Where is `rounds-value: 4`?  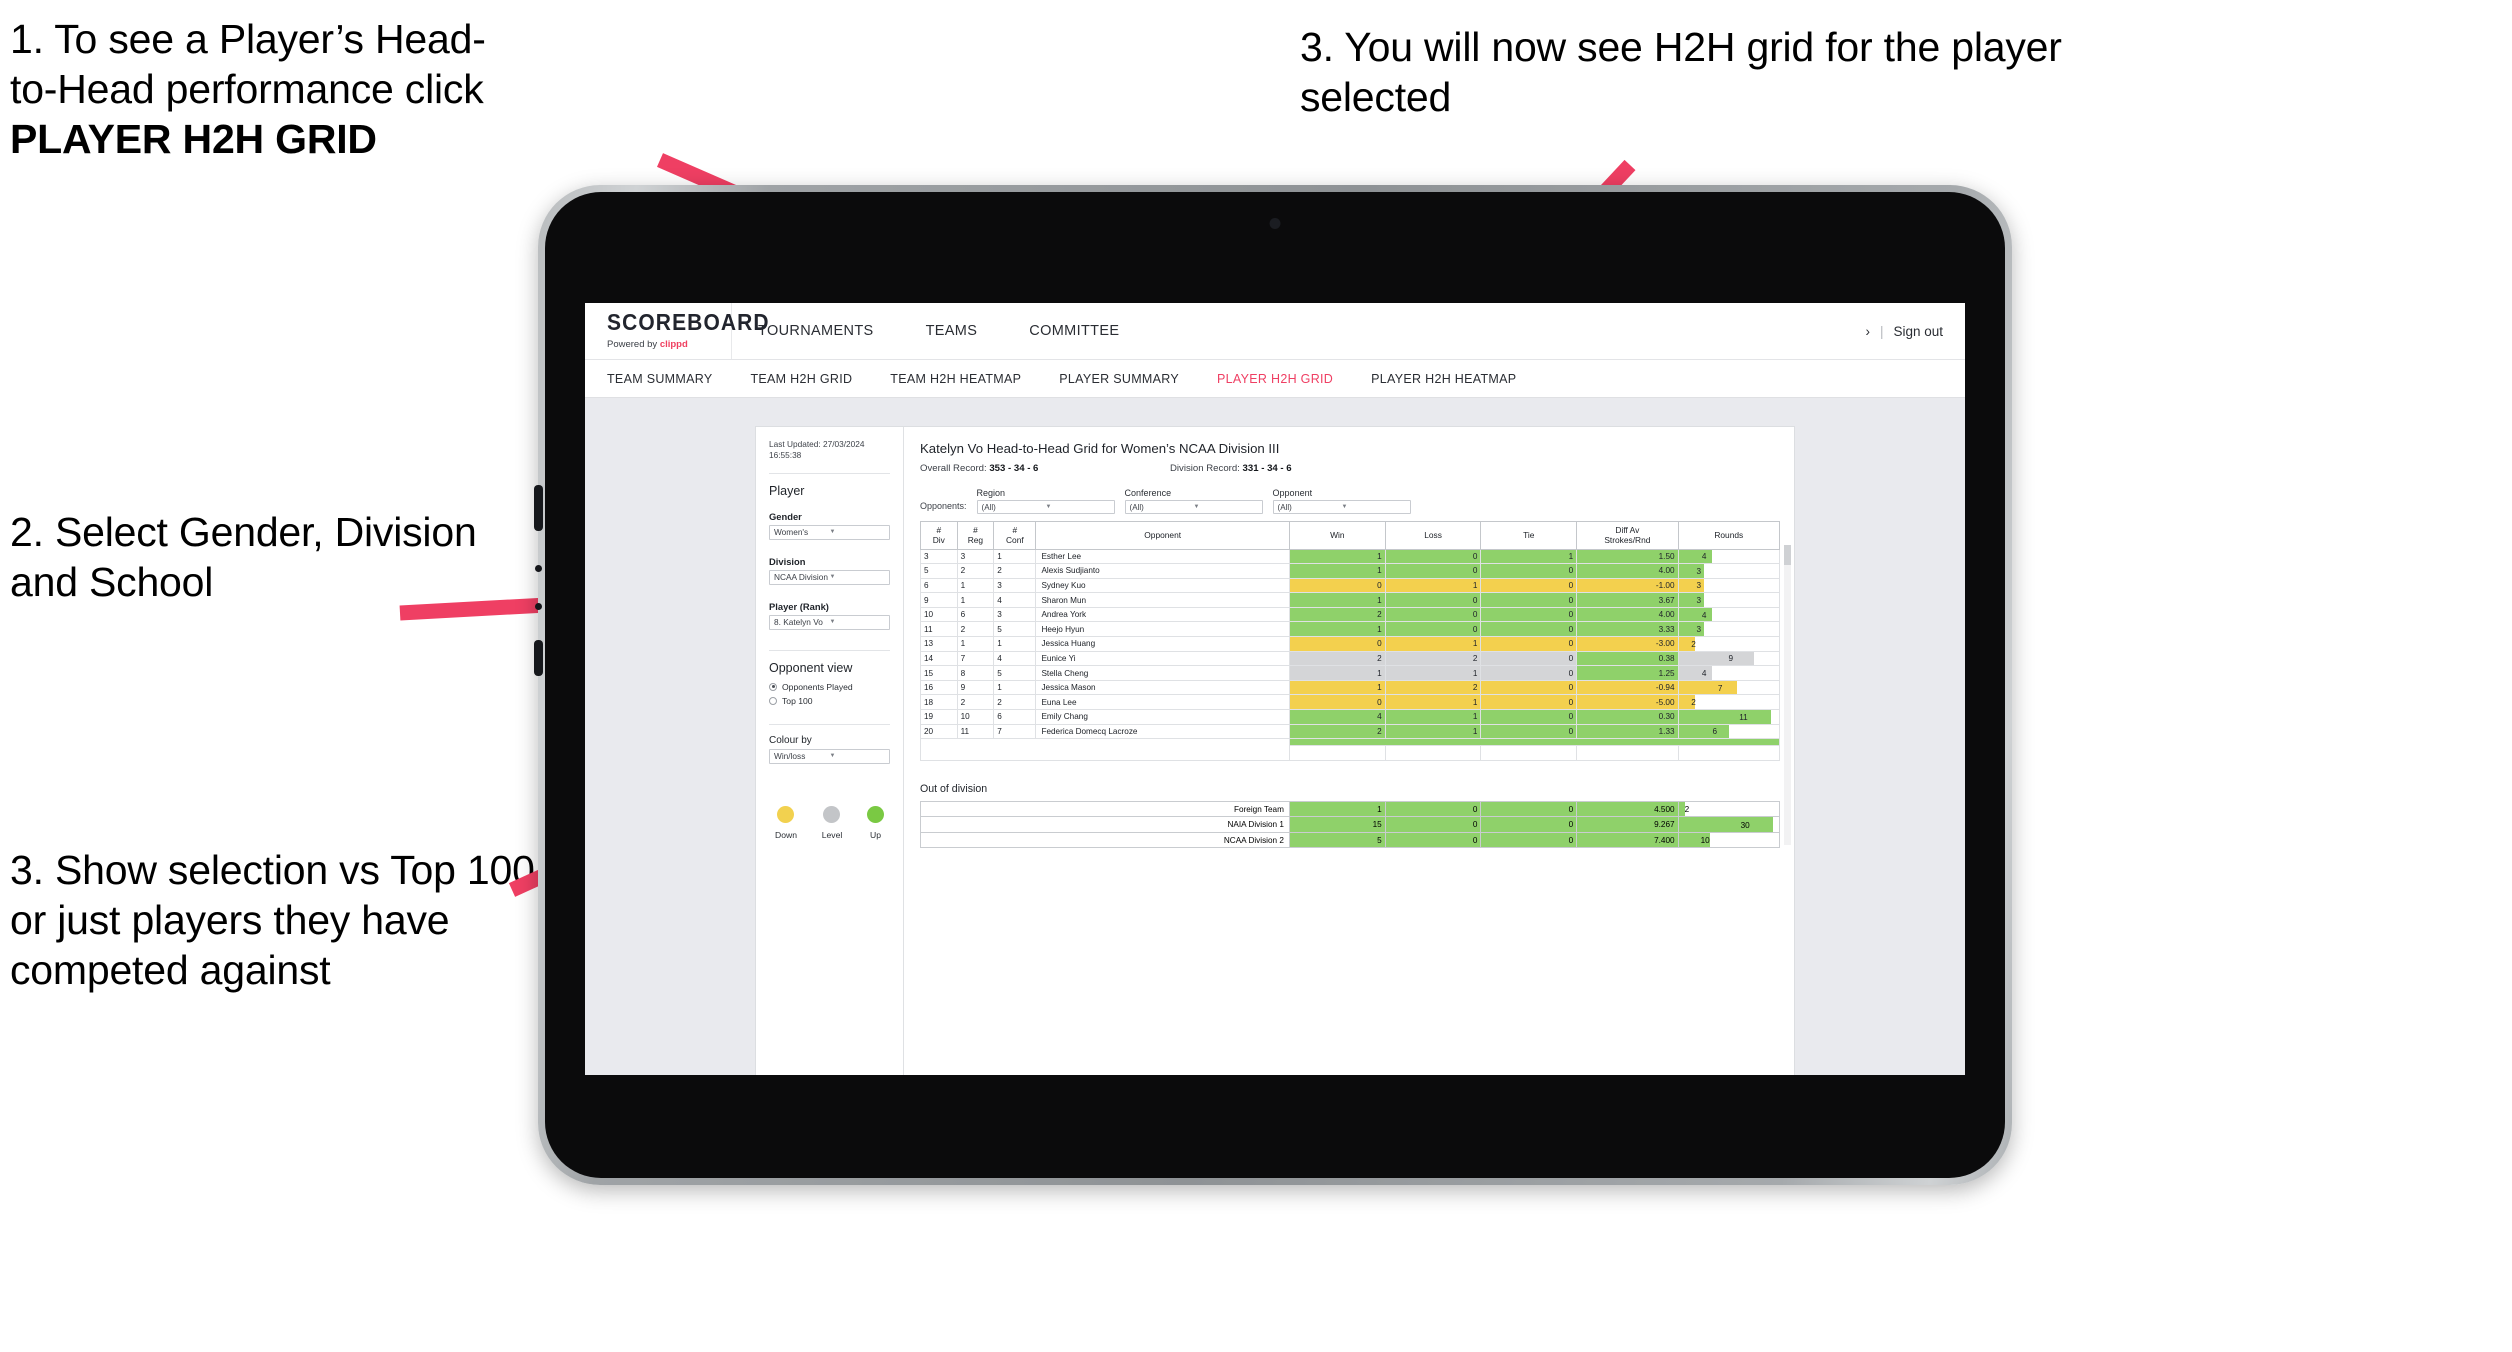 rounds-value: 4 is located at coordinates (1704, 674).